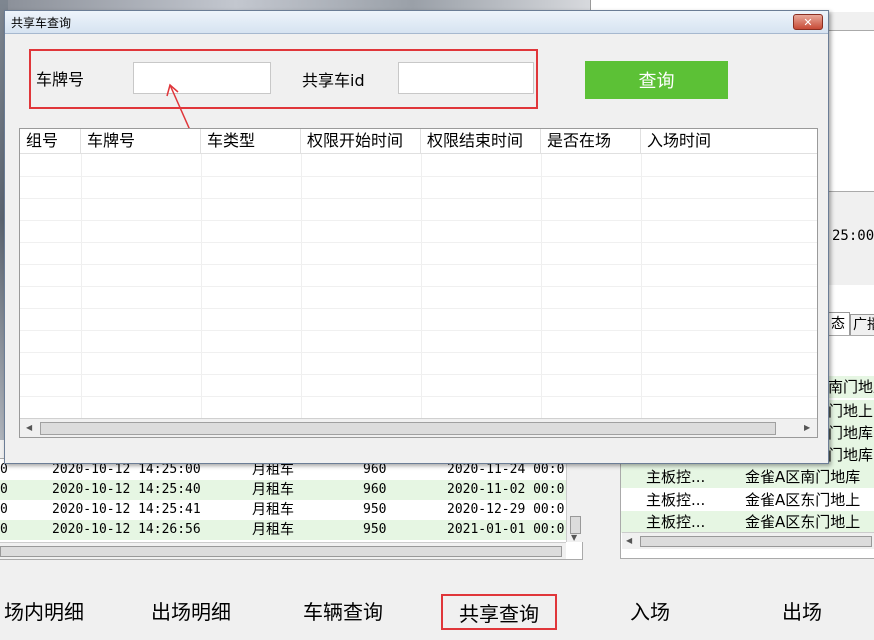 The image size is (874, 640). What do you see at coordinates (499, 612) in the screenshot?
I see `nav-share-query: 共享查询` at bounding box center [499, 612].